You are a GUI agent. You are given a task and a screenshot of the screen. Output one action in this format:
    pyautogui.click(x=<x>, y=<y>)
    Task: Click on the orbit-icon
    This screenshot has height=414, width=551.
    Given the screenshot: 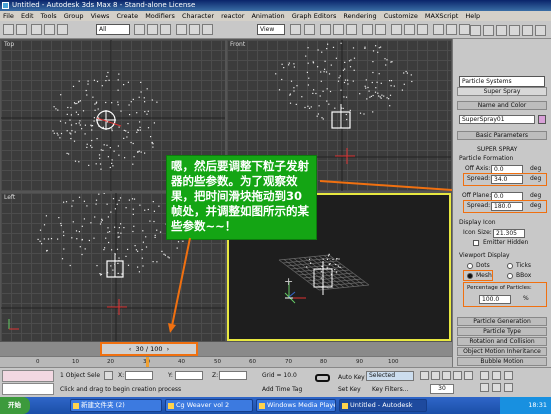 What is the action you would take?
    pyautogui.click(x=496, y=387)
    